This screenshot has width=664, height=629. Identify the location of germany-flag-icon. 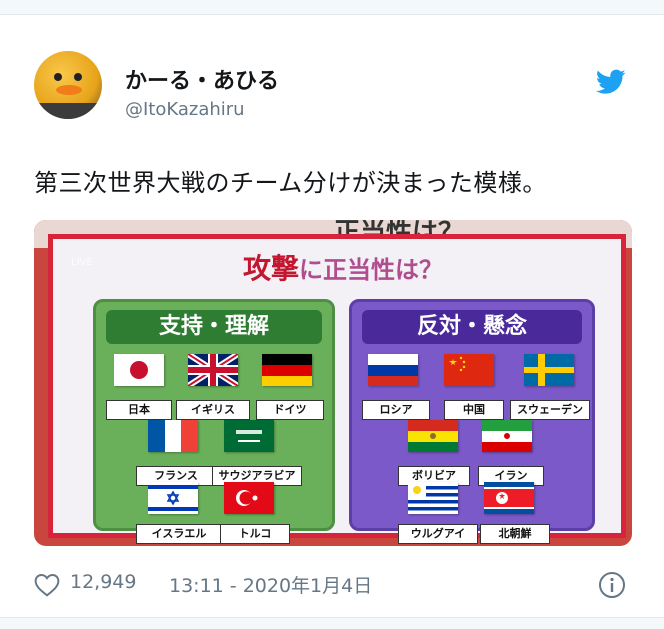
(287, 370).